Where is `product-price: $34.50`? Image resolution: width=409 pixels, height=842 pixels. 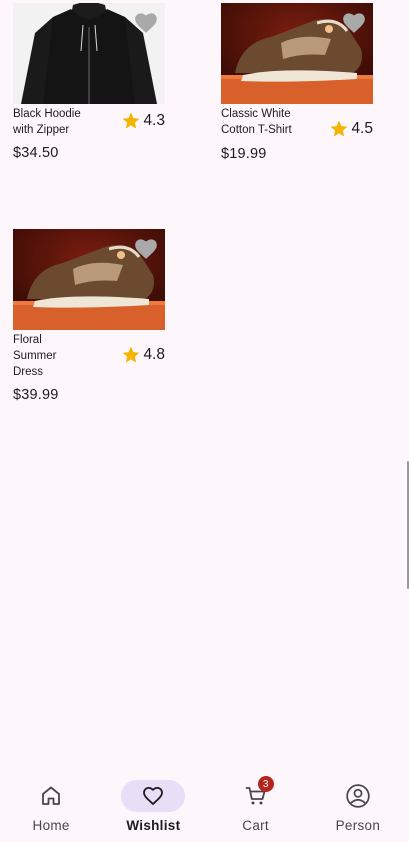 product-price: $34.50 is located at coordinates (36, 153).